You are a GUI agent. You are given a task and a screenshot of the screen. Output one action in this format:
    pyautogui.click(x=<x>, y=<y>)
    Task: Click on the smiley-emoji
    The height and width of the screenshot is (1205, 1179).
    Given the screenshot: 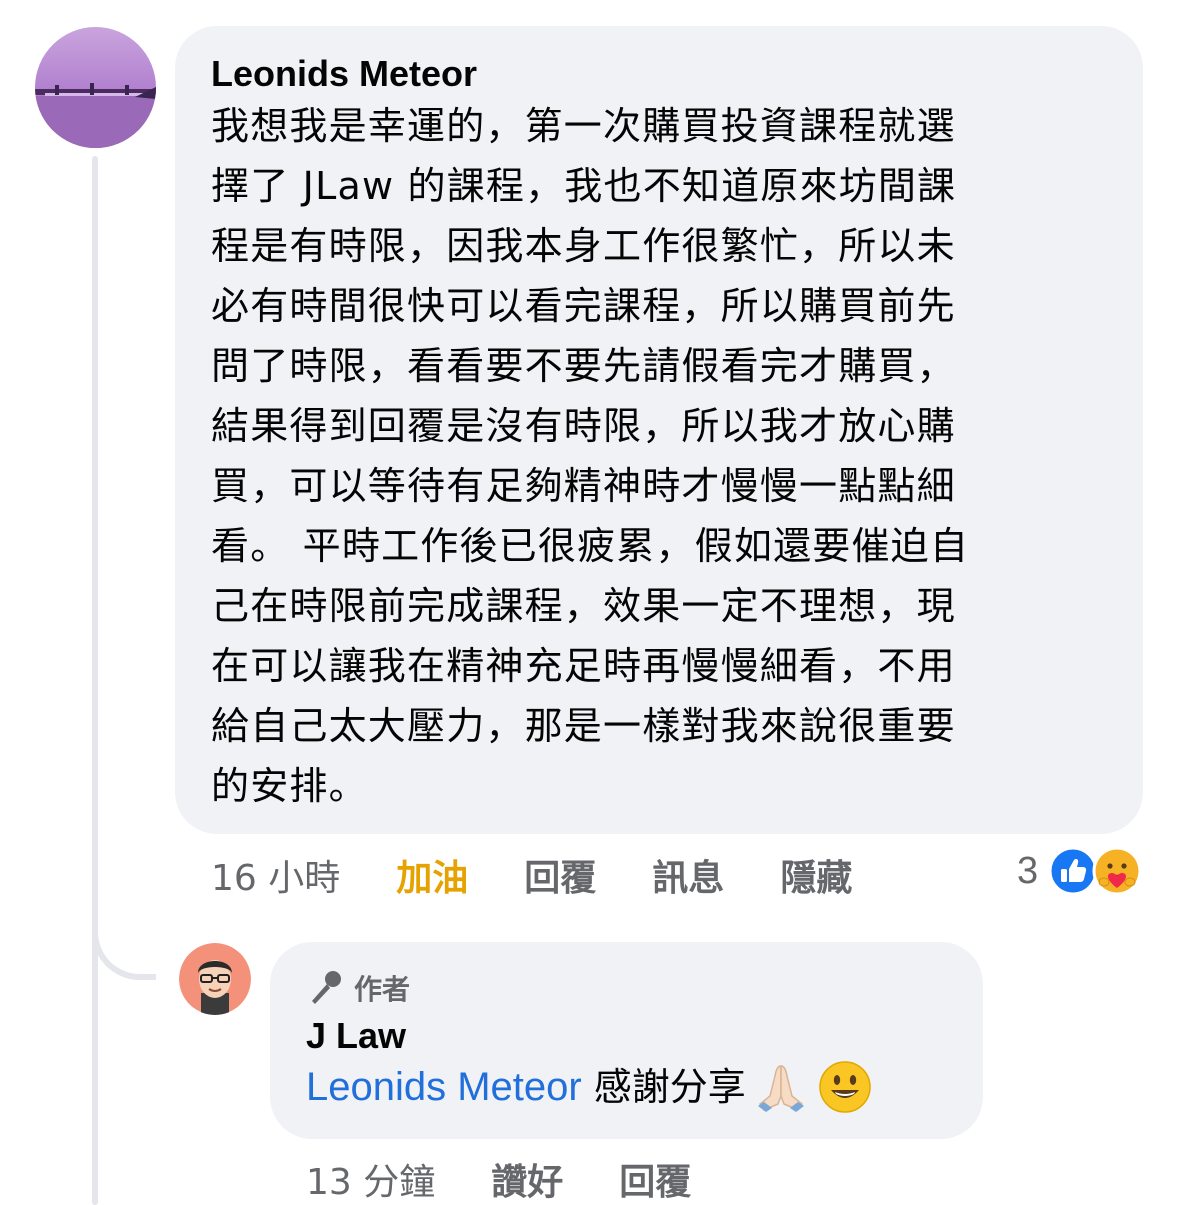 What is the action you would take?
    pyautogui.click(x=845, y=1087)
    